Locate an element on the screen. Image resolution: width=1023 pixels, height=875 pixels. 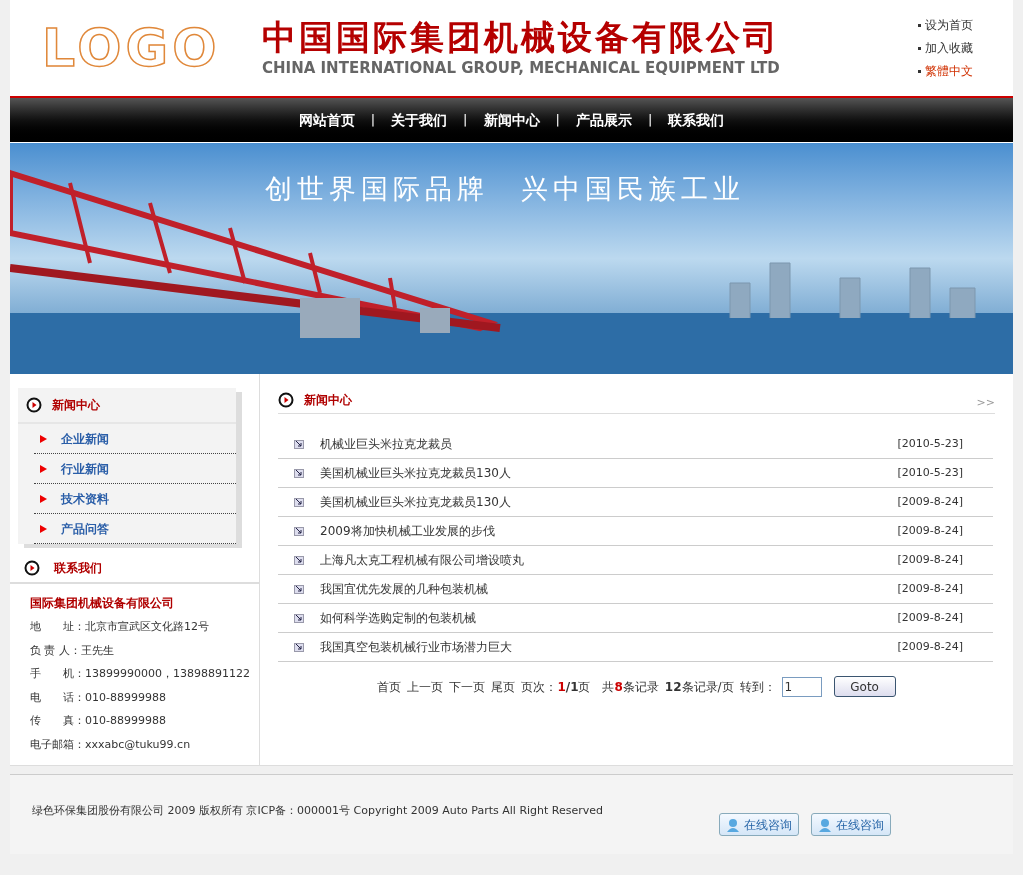
news-row: 2009将加快机械工业发展的步伐 [2009-8-24] is located at coordinates (635, 531).